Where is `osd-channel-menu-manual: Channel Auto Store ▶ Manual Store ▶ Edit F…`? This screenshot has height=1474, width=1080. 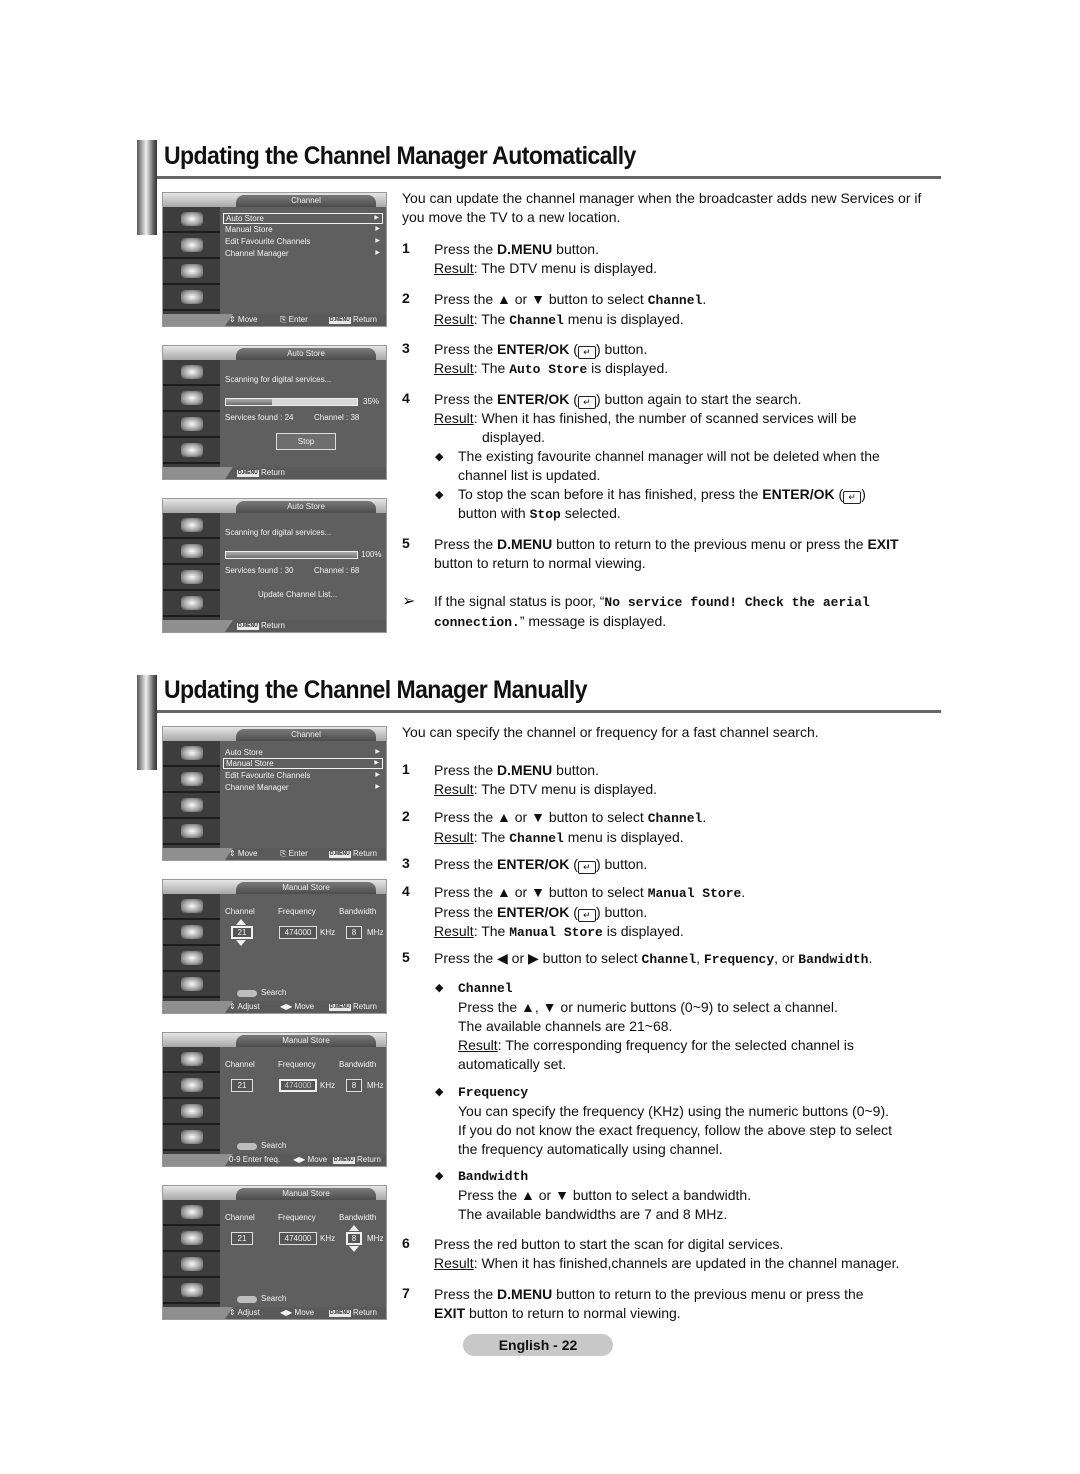
osd-channel-menu-manual: Channel Auto Store ▶ Manual Store ▶ Edit F… is located at coordinates (274, 793).